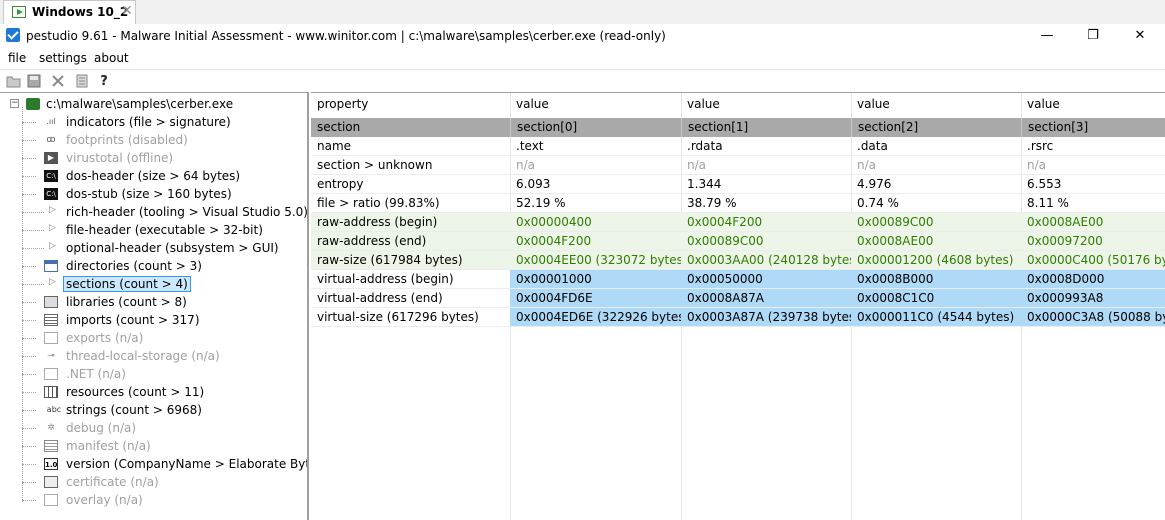 The image size is (1165, 520). What do you see at coordinates (1093, 36) in the screenshot?
I see `maximize-button: ❐` at bounding box center [1093, 36].